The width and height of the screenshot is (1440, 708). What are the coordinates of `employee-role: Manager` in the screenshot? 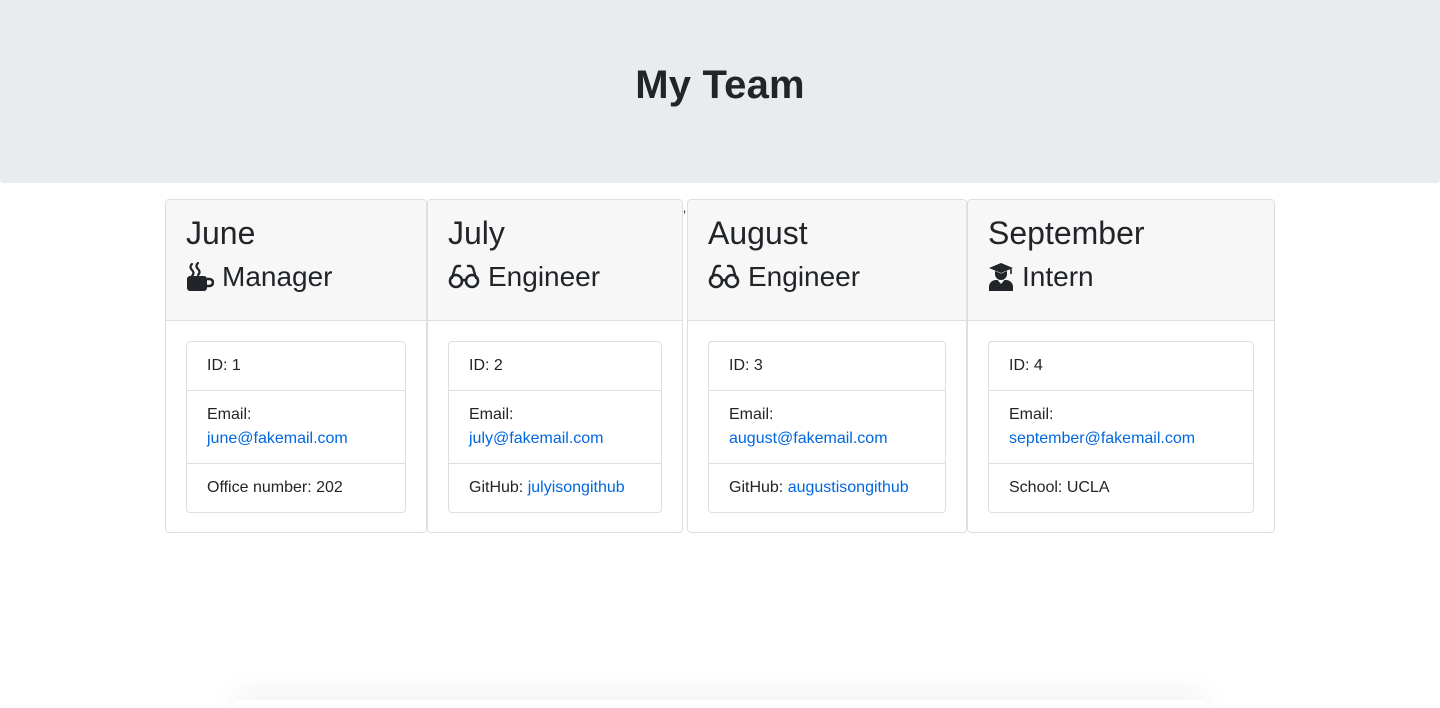 It's located at (296, 277).